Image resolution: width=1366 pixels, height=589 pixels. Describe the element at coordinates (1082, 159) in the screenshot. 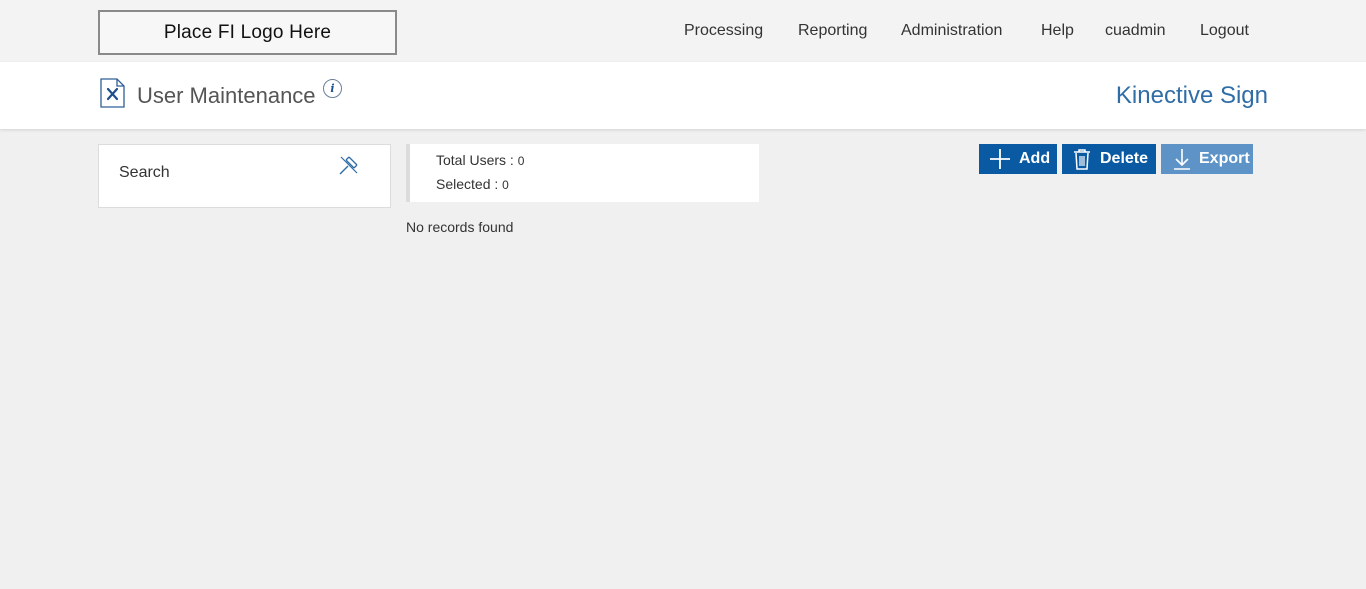

I see `trash-icon` at that location.